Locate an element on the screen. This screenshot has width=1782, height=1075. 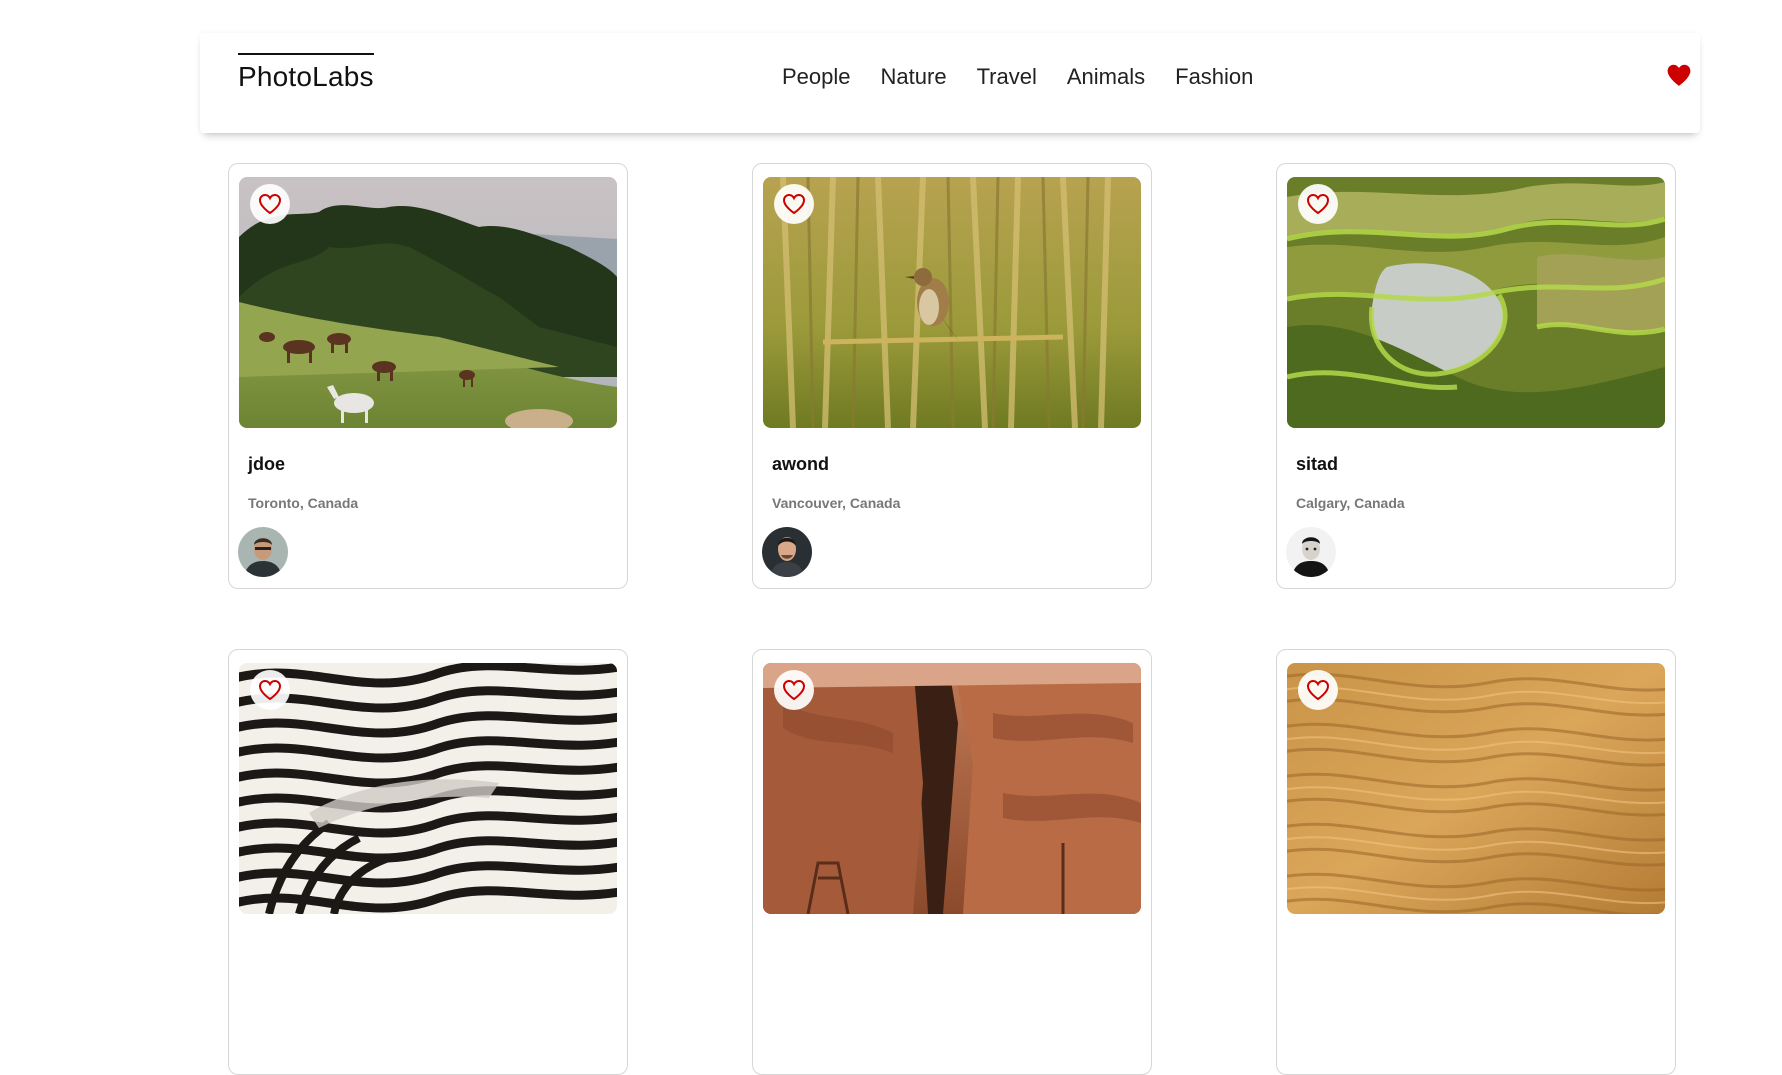
bird-reeds-image is located at coordinates (952, 302).